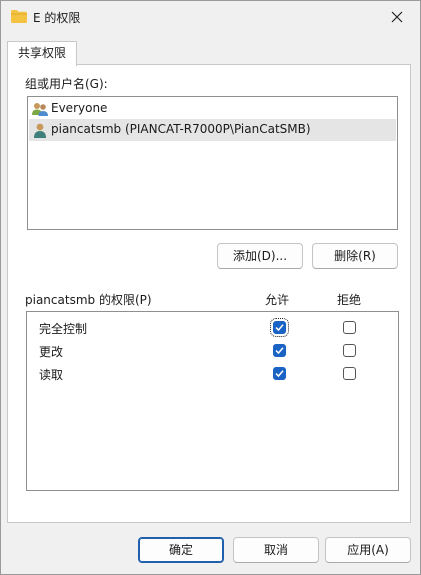  What do you see at coordinates (66, 84) in the screenshot?
I see `groups-label: 组或用户名(G):` at bounding box center [66, 84].